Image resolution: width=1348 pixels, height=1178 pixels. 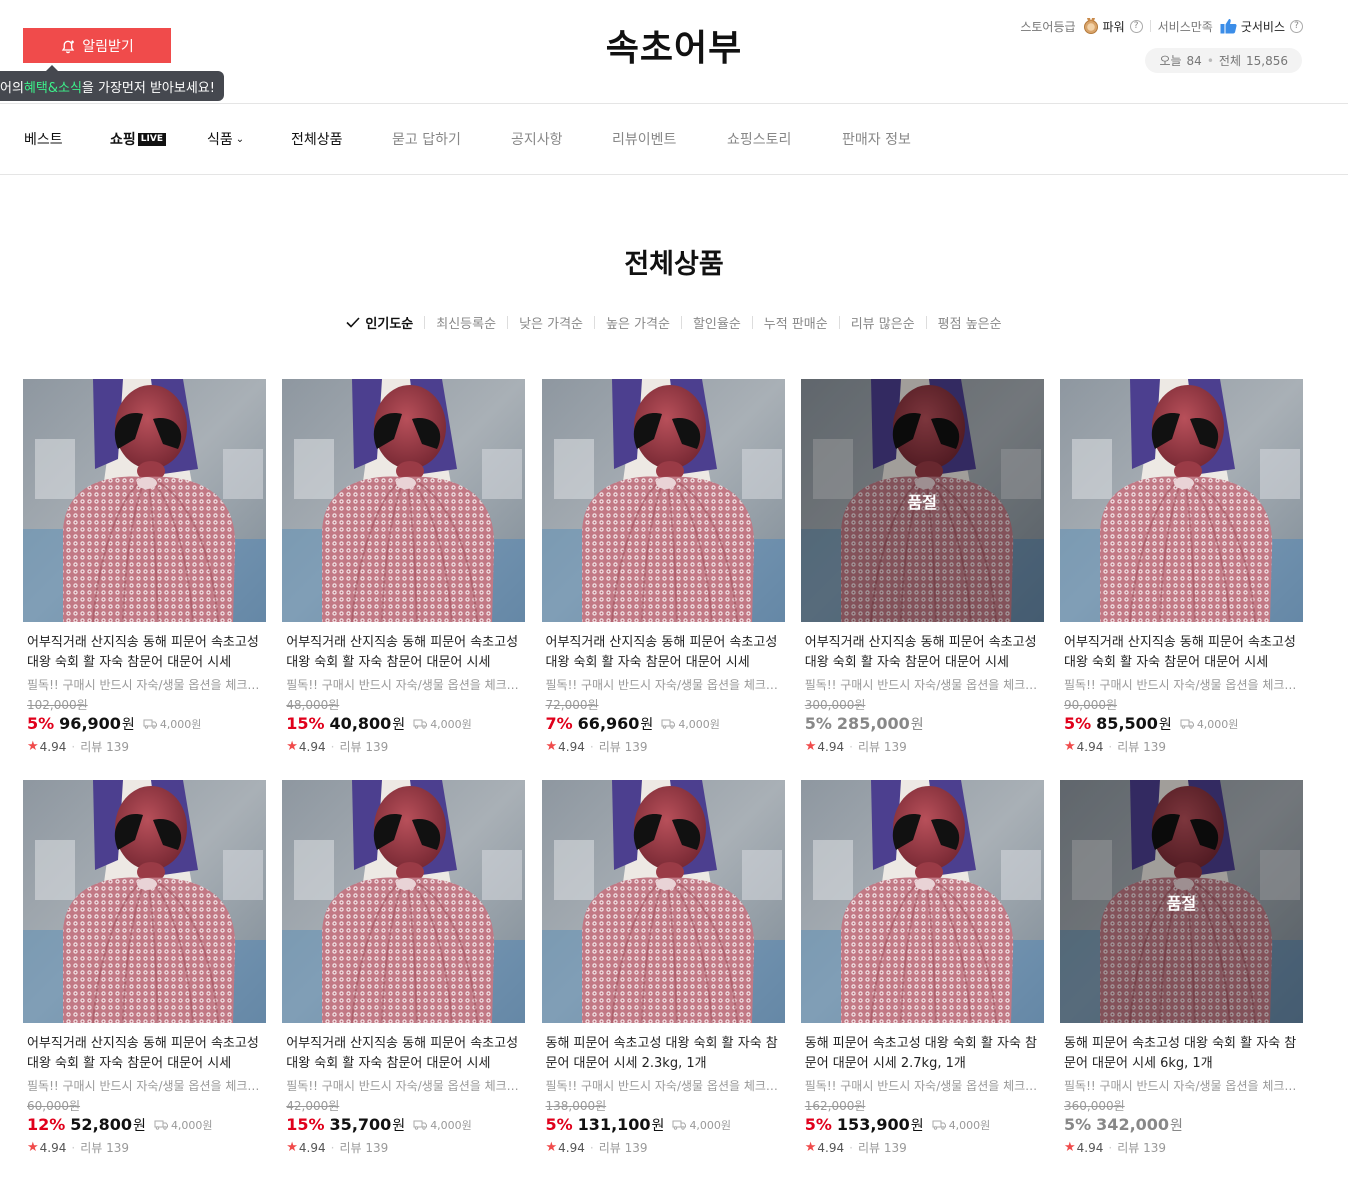 I want to click on nav-label: 쇼핑스토리, so click(x=759, y=140).